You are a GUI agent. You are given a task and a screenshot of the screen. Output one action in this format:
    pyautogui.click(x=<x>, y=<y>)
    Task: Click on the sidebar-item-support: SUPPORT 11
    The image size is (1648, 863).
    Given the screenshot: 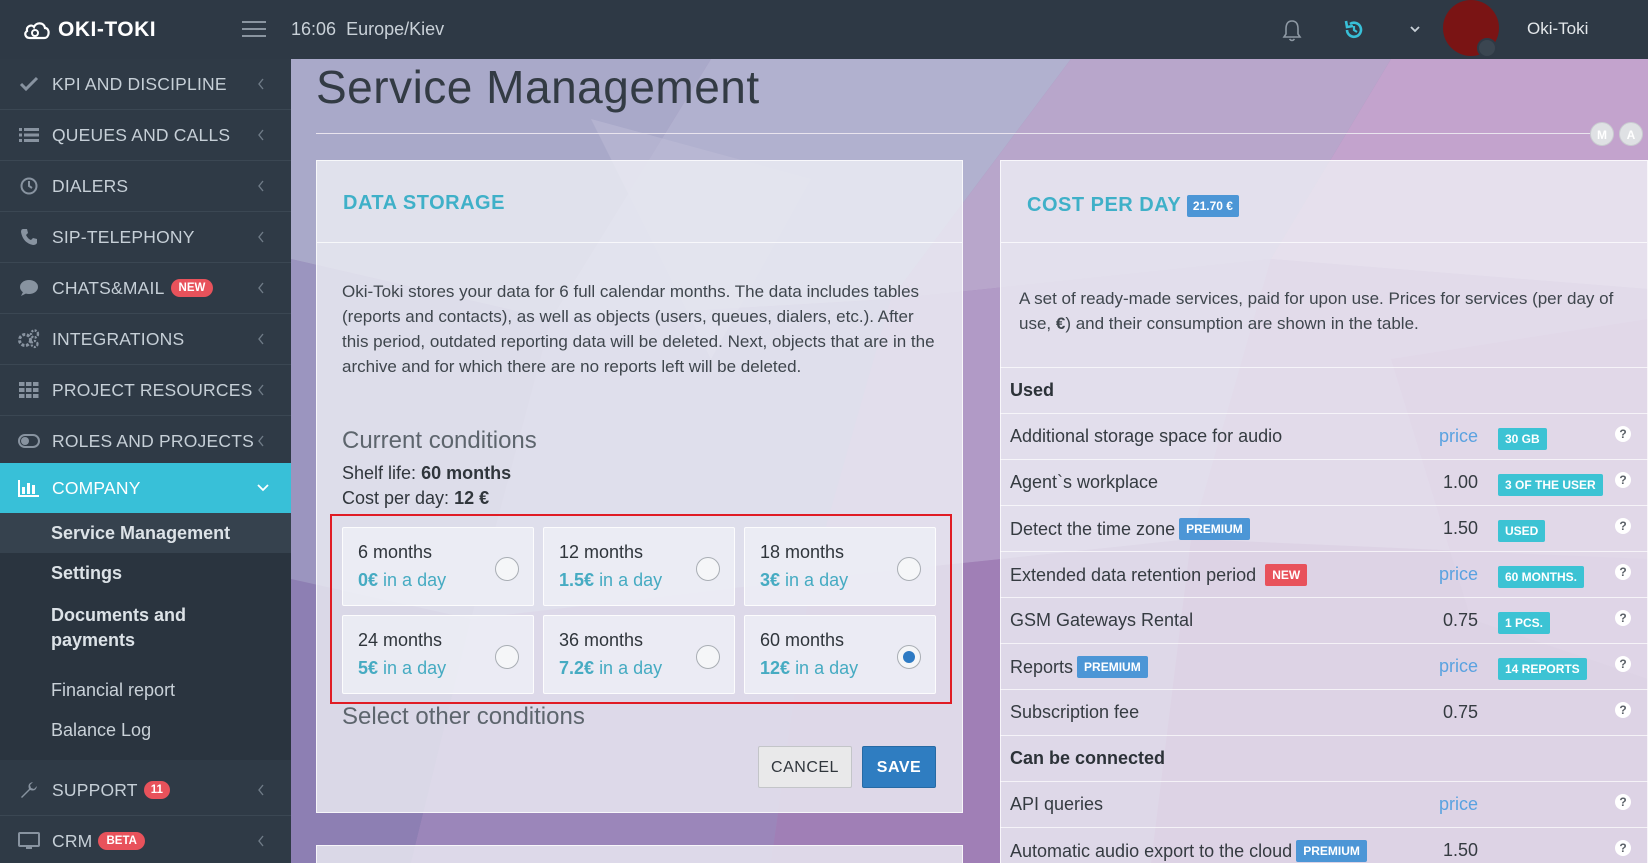 What is the action you would take?
    pyautogui.click(x=145, y=790)
    